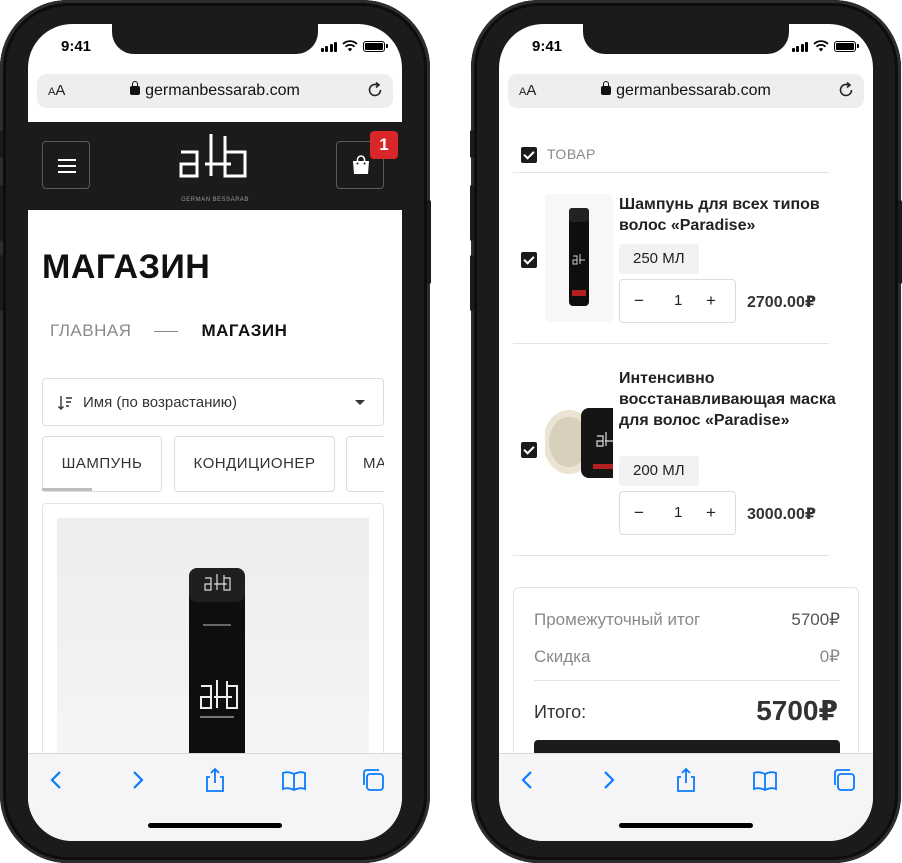 The width and height of the screenshot is (902, 863). I want to click on product-card, so click(213, 633).